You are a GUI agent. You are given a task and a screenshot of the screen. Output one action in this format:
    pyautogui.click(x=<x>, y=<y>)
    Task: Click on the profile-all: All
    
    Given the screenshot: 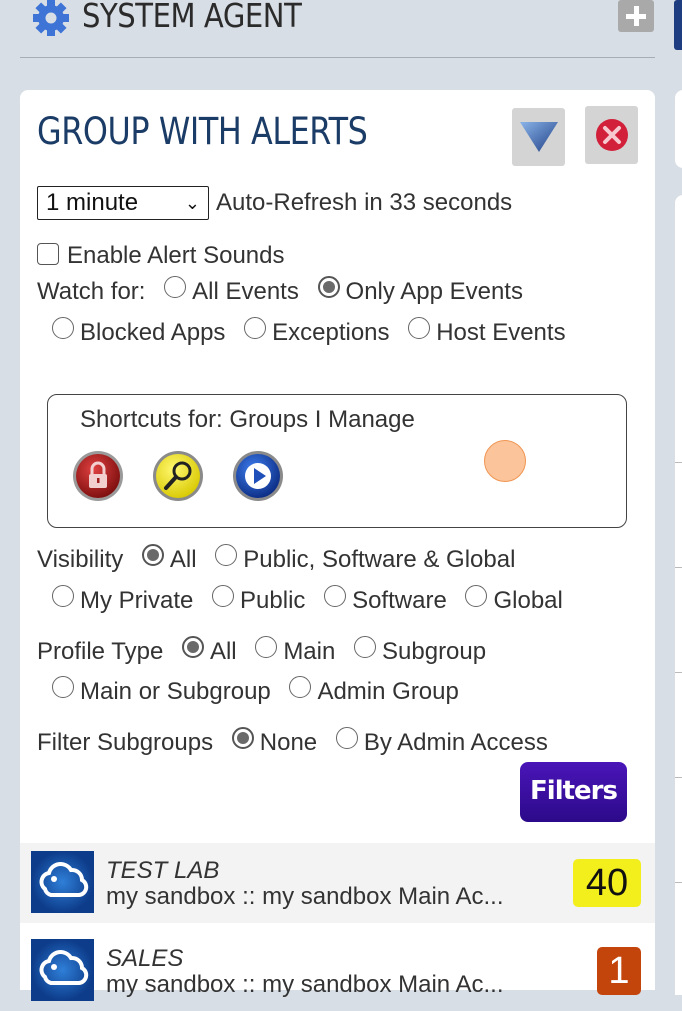 What is the action you would take?
    pyautogui.click(x=209, y=650)
    